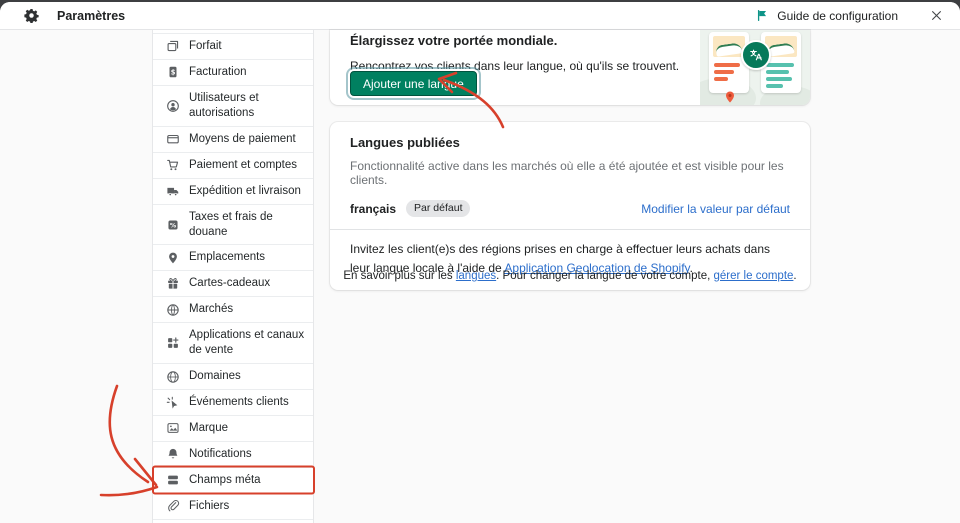 The image size is (960, 523). Describe the element at coordinates (173, 310) in the screenshot. I see `markets-icon` at that location.